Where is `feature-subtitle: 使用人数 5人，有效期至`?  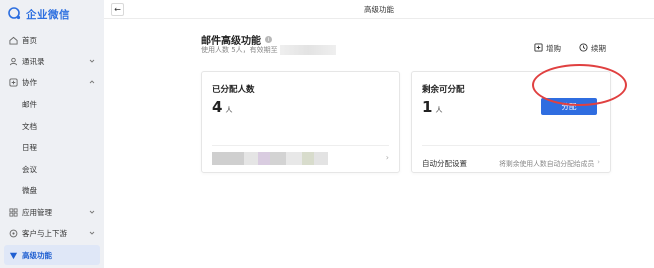
feature-subtitle: 使用人数 5人，有效期至 is located at coordinates (239, 50).